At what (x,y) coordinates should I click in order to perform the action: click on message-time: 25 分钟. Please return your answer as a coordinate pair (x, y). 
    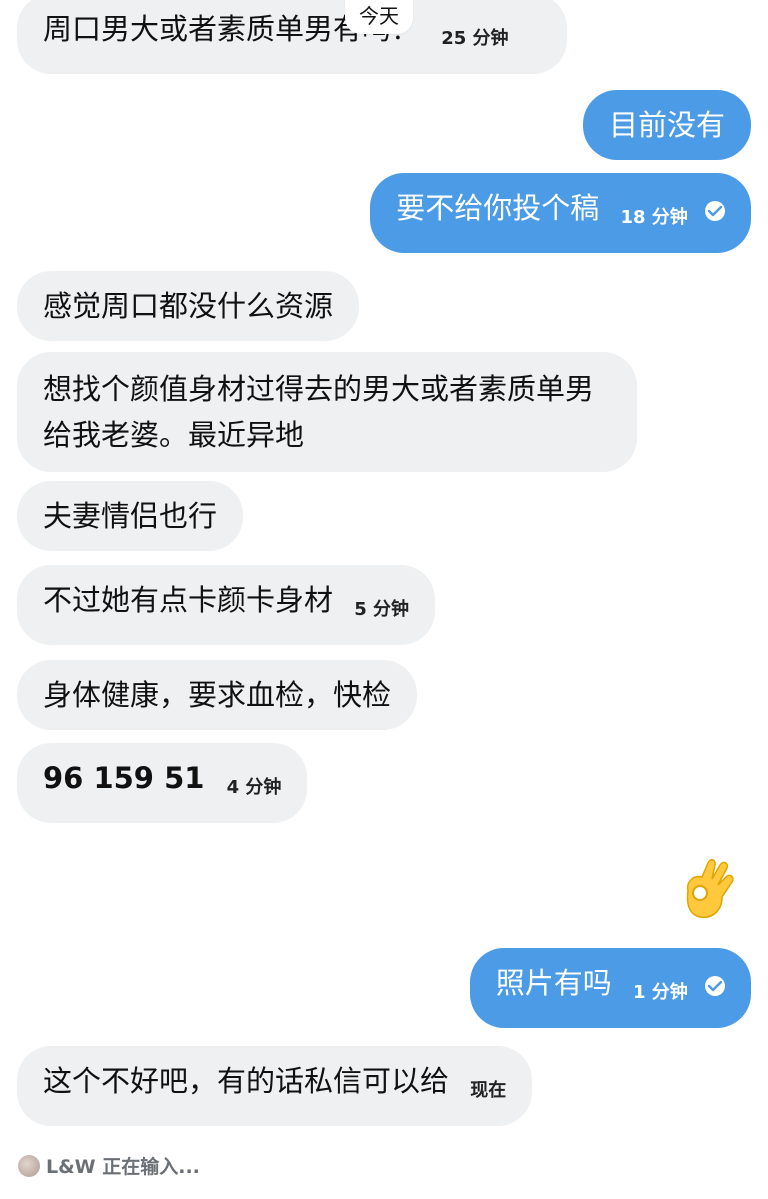
    Looking at the image, I should click on (475, 38).